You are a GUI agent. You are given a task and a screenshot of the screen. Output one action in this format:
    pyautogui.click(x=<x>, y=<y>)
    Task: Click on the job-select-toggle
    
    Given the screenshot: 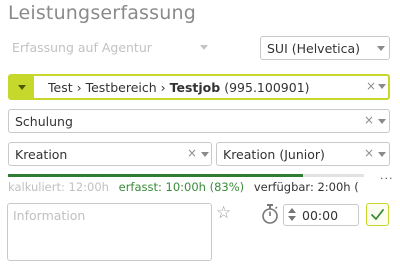 What is the action you would take?
    pyautogui.click(x=22, y=87)
    